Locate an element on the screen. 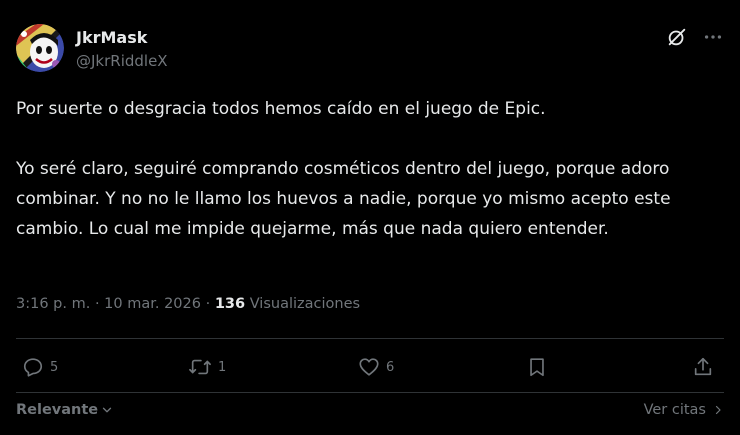  views-count: 136 is located at coordinates (230, 304).